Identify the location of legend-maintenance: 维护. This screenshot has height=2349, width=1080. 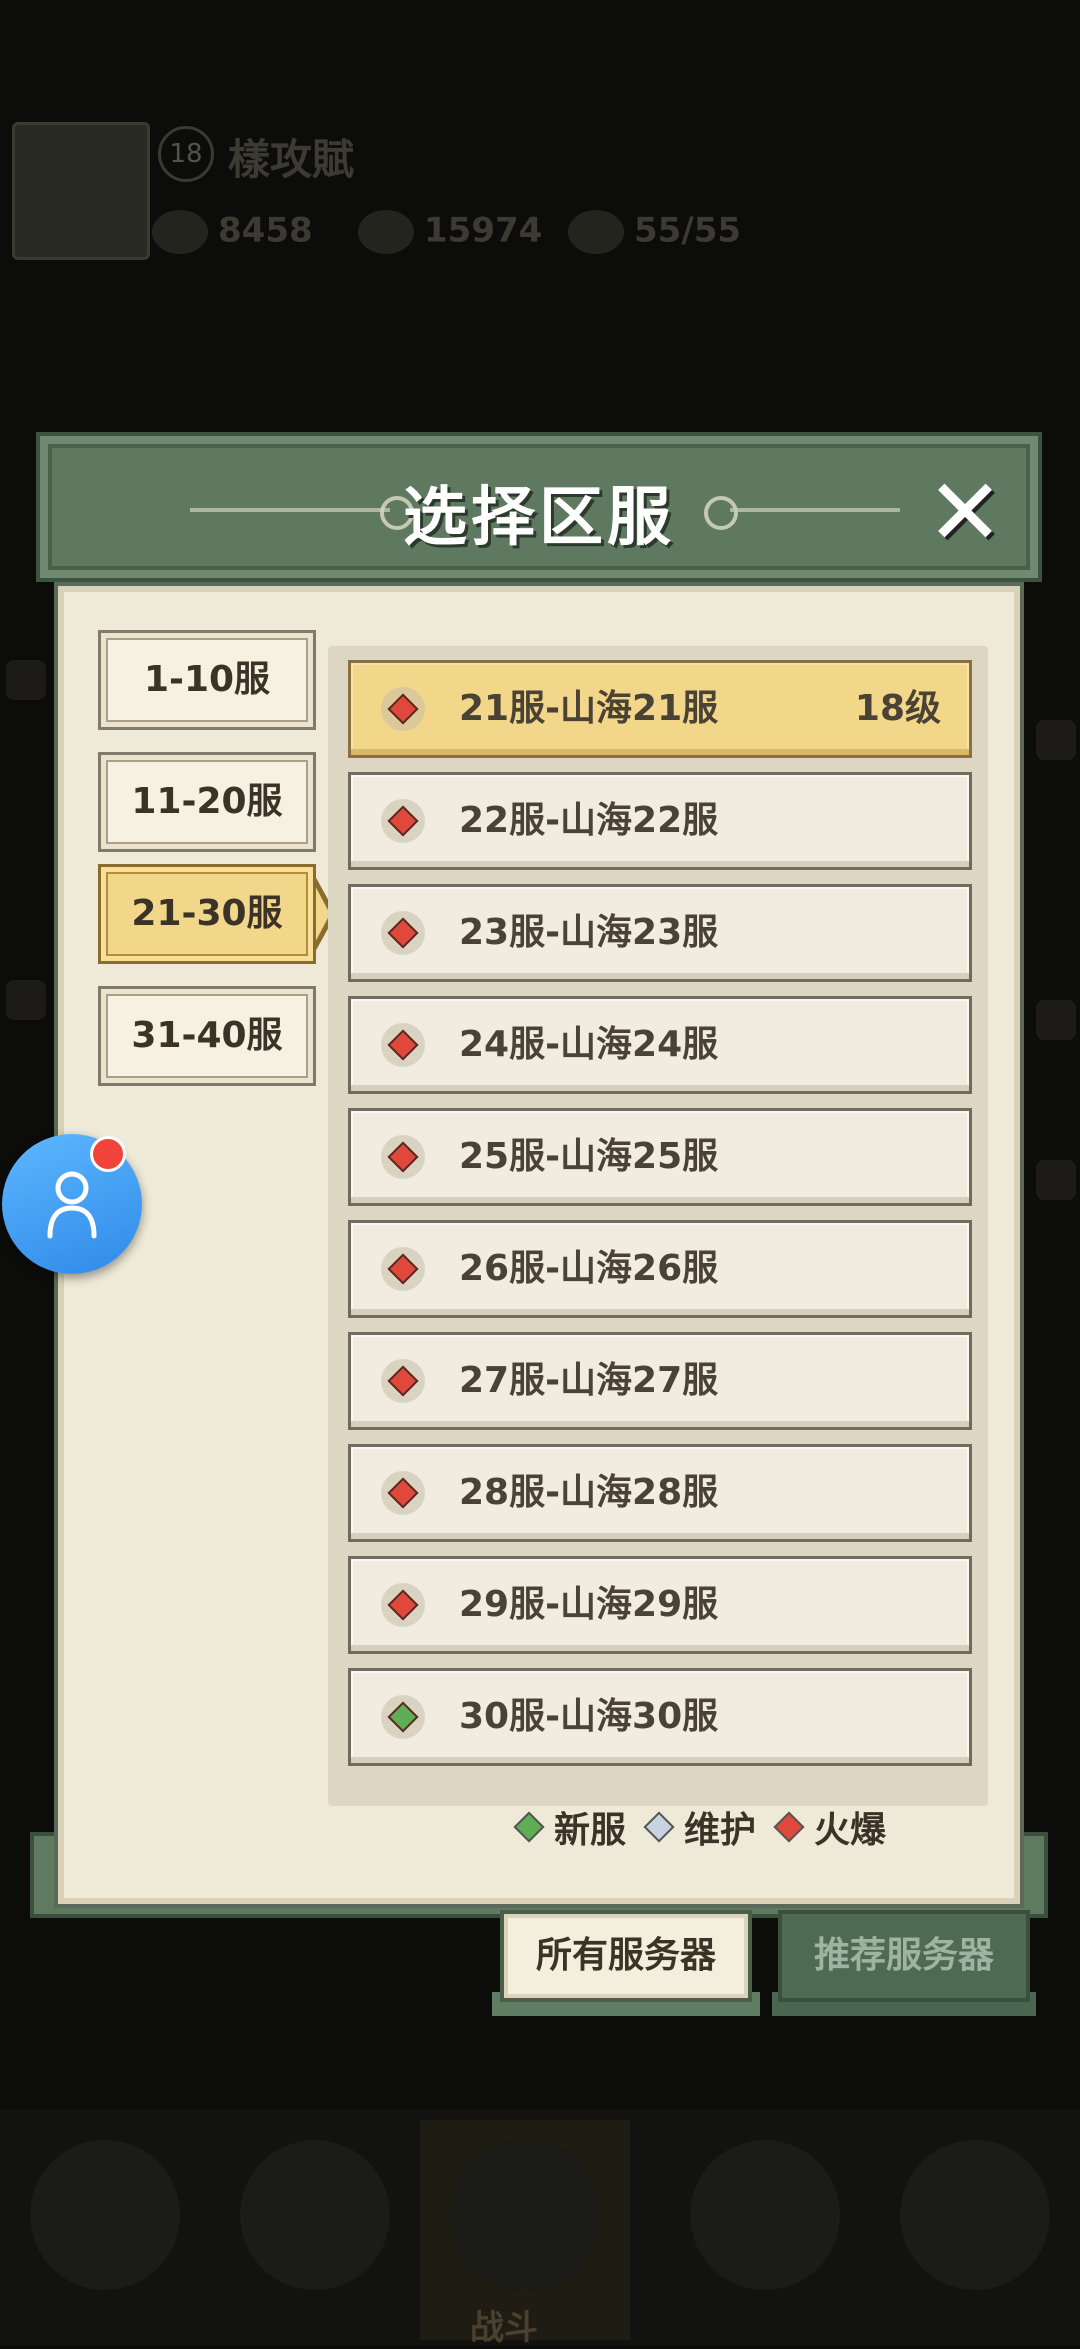
(700, 1827).